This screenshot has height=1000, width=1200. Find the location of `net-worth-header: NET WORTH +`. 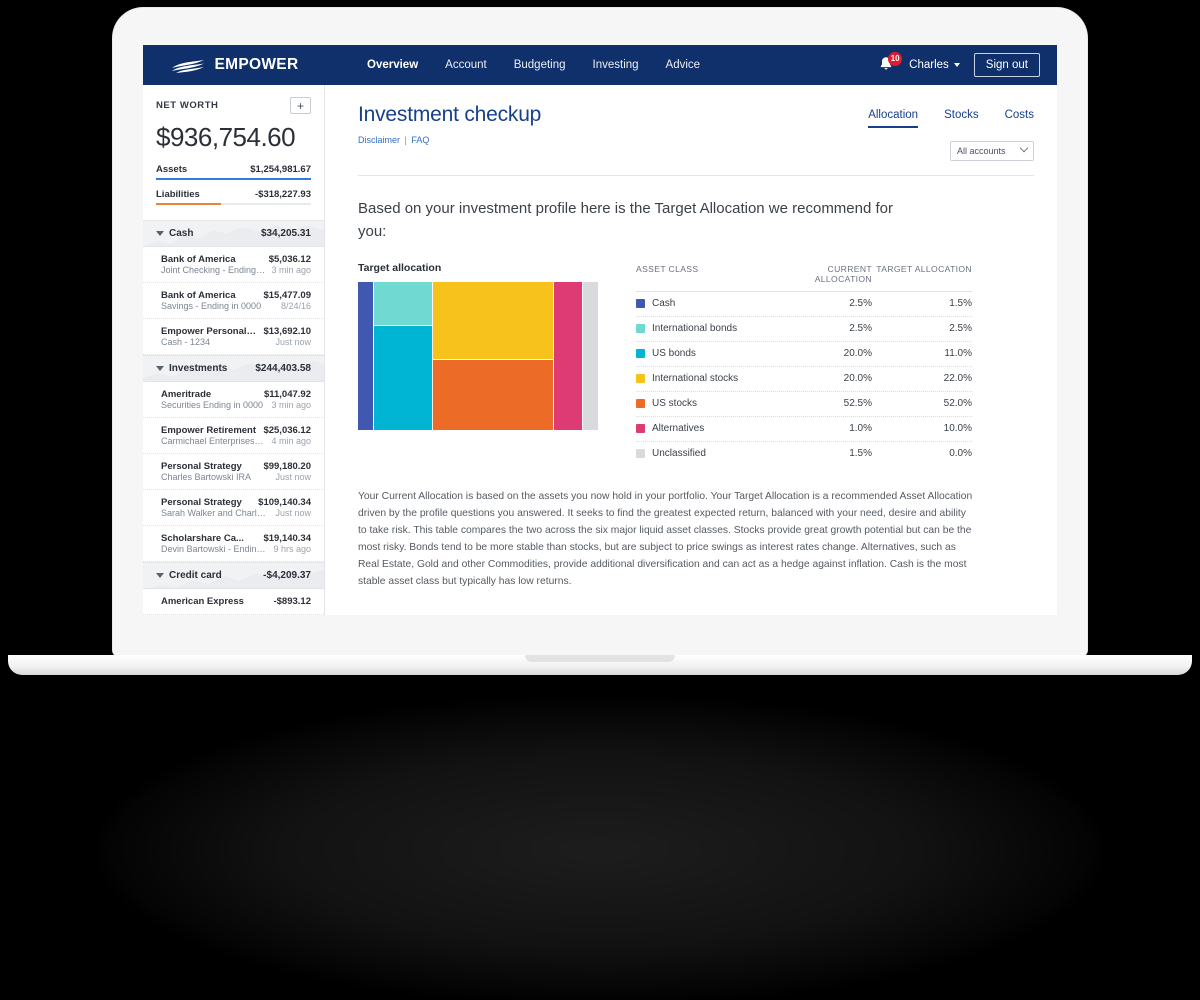

net-worth-header: NET WORTH + is located at coordinates (233, 105).